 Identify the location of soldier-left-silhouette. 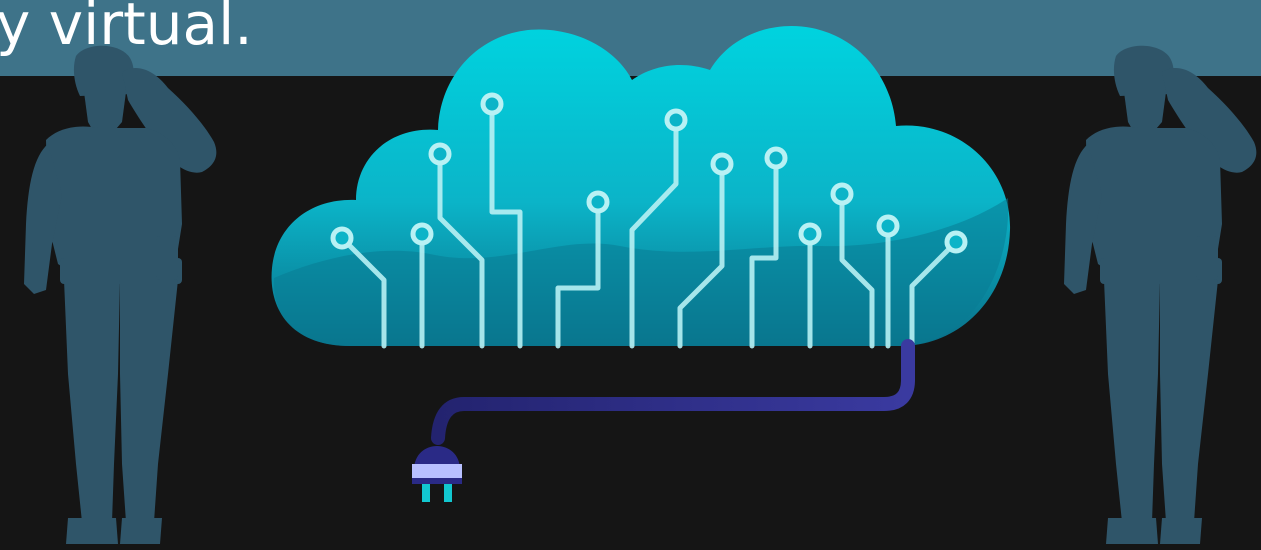
(120, 294).